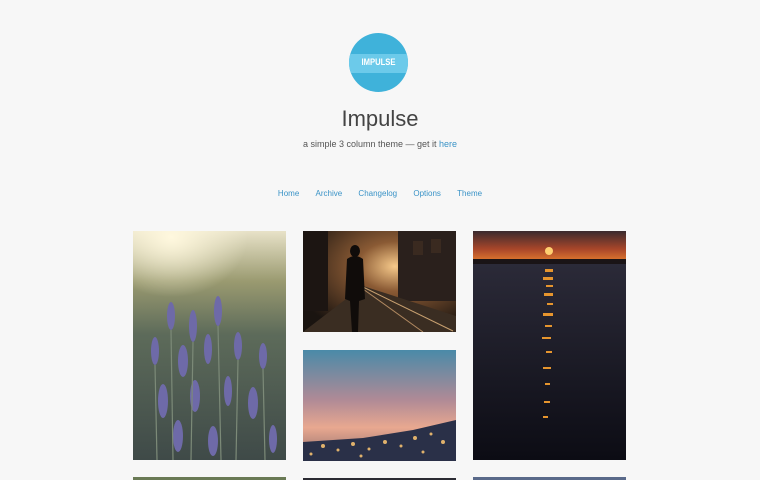 The width and height of the screenshot is (760, 480). Describe the element at coordinates (288, 193) in the screenshot. I see `nav-home: Home` at that location.